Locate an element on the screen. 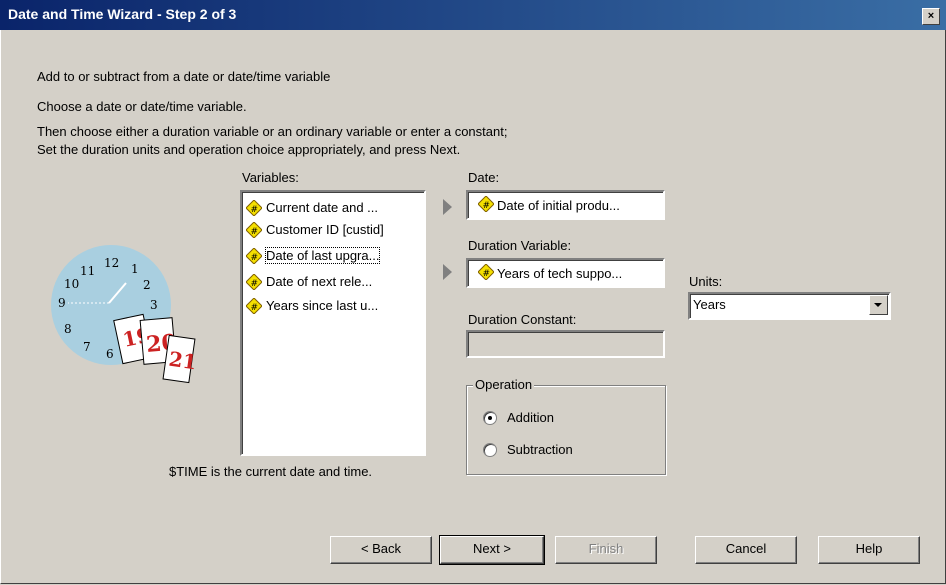 Image resolution: width=946 pixels, height=585 pixels. list-item-label: Customer ID [custid] is located at coordinates (325, 229).